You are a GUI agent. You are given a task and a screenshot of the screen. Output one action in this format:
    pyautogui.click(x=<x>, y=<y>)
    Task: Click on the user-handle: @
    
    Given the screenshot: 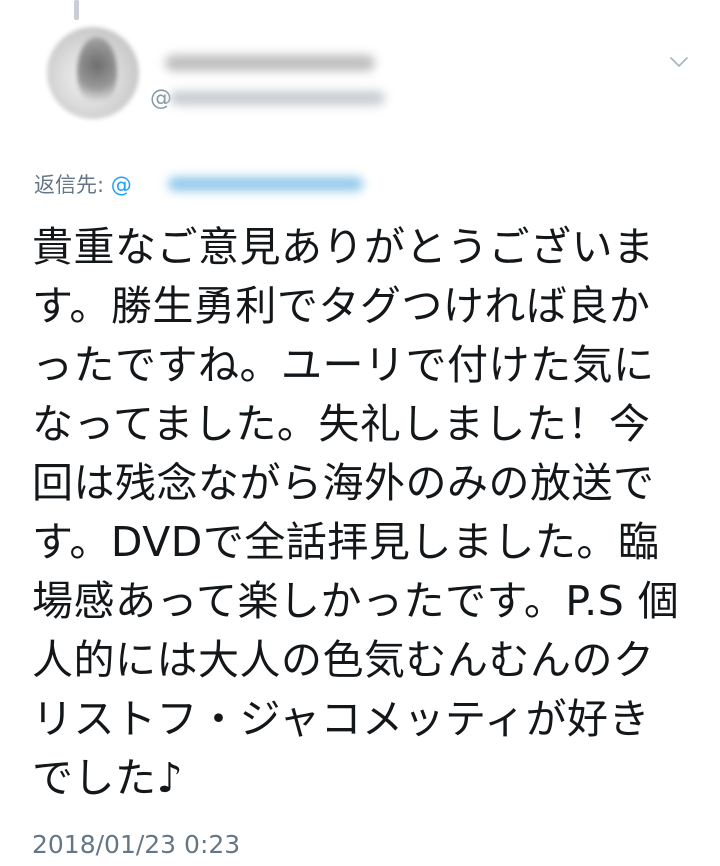 What is the action you would take?
    pyautogui.click(x=161, y=99)
    